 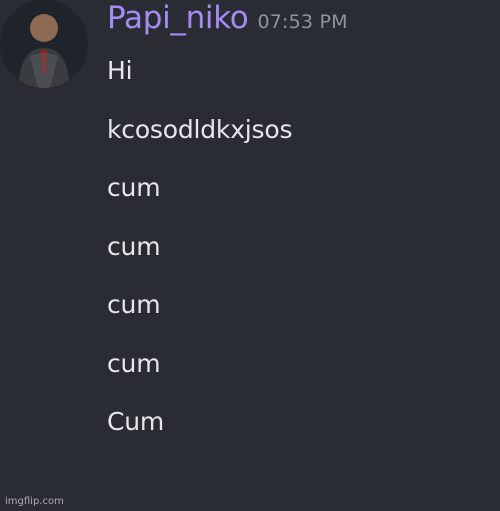 What do you see at coordinates (200, 129) in the screenshot?
I see `message-text: kcosodldkxjsos` at bounding box center [200, 129].